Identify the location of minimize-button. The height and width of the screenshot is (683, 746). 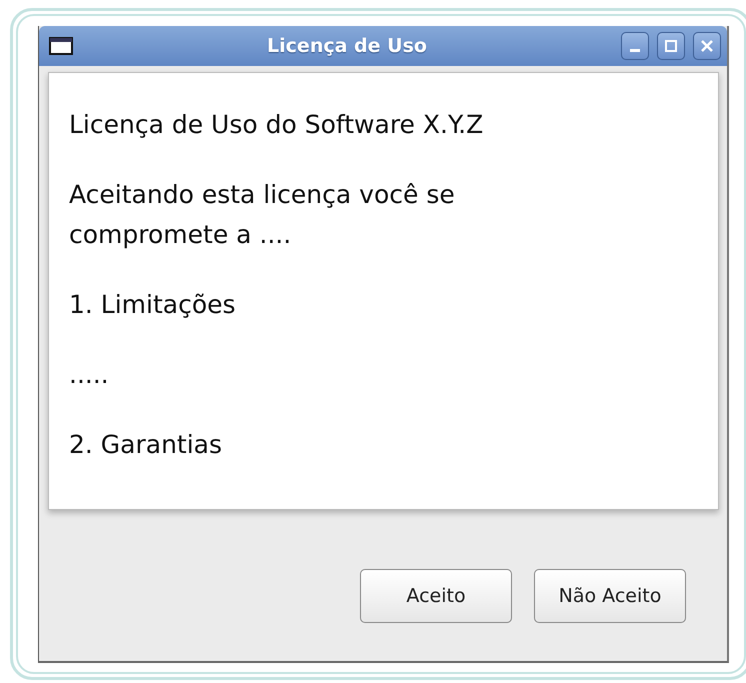
(635, 46).